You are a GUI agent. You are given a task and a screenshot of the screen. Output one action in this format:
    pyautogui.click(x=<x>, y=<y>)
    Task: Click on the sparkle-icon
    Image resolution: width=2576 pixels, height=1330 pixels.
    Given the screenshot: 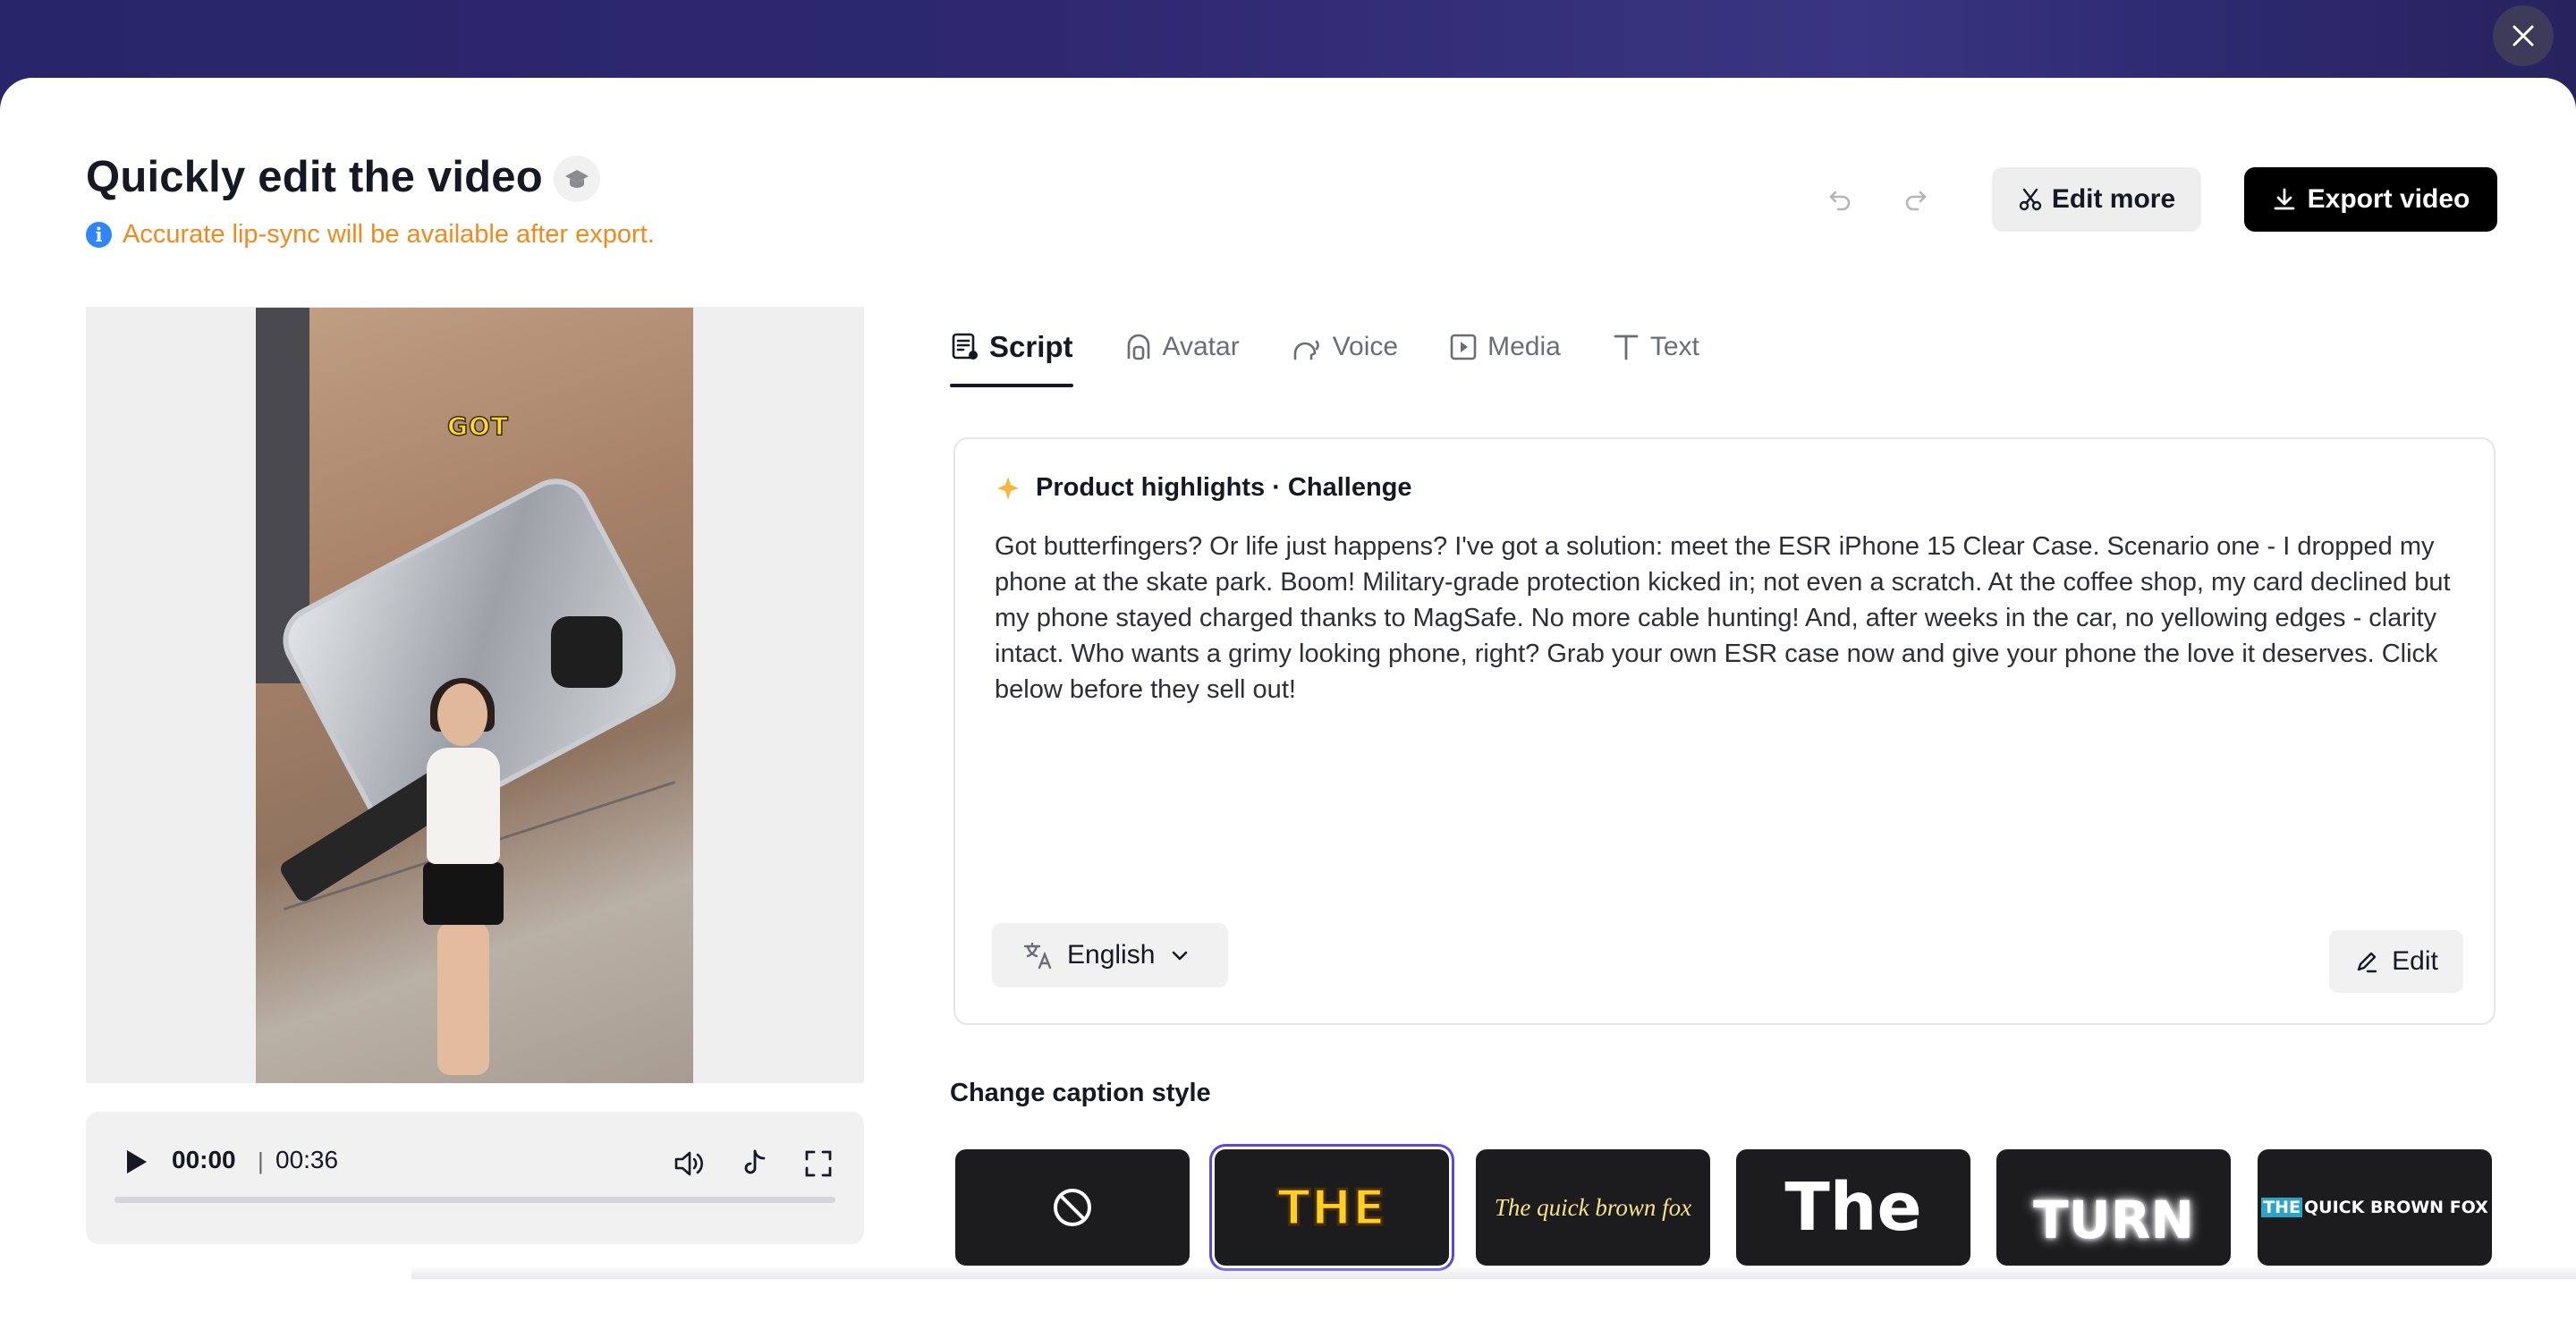 What is the action you would take?
    pyautogui.click(x=1008, y=488)
    